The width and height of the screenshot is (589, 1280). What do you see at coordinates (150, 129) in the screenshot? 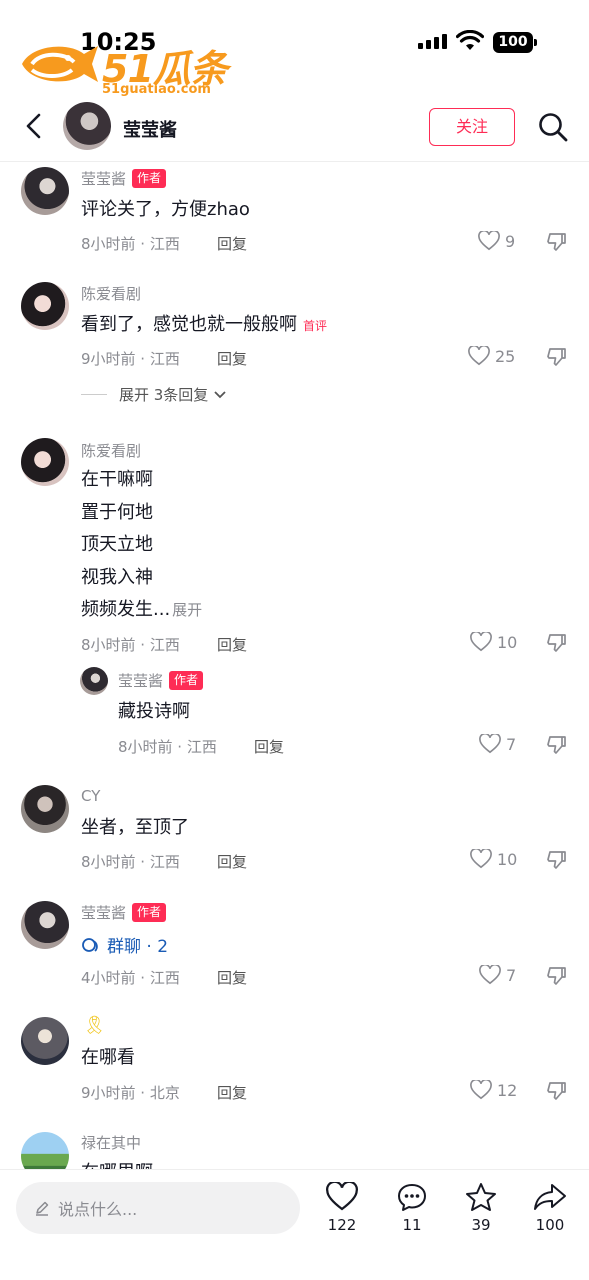
I see `author-name: 莹莹酱` at bounding box center [150, 129].